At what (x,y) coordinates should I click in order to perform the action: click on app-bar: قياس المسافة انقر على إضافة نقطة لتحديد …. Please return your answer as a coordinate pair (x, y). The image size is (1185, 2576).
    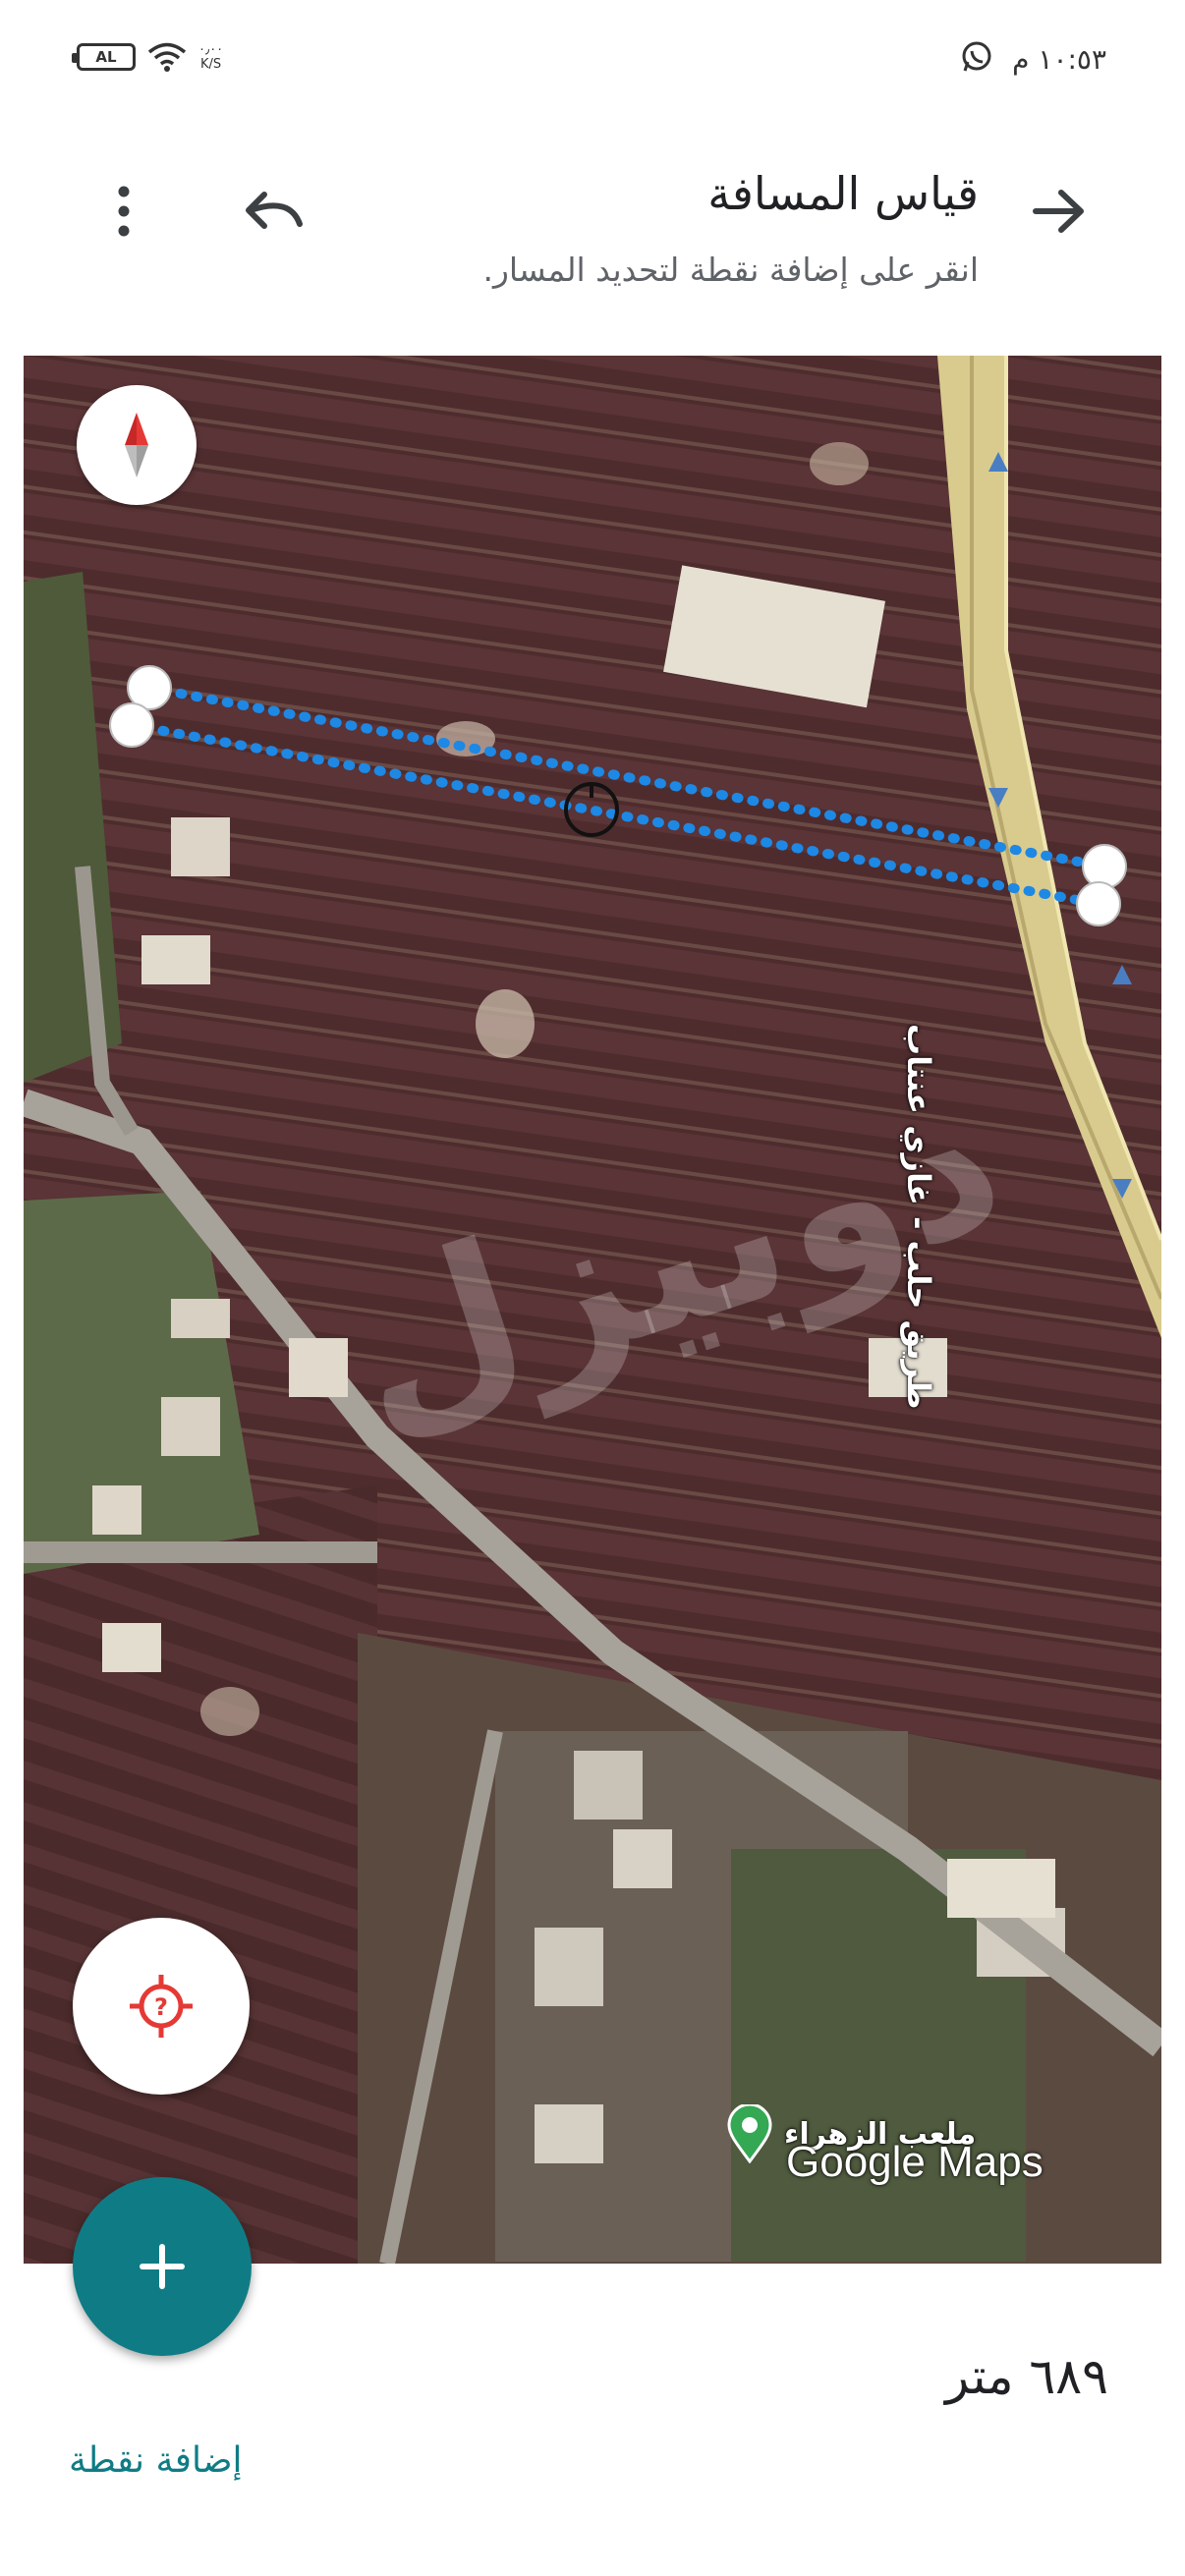
    Looking at the image, I should click on (592, 241).